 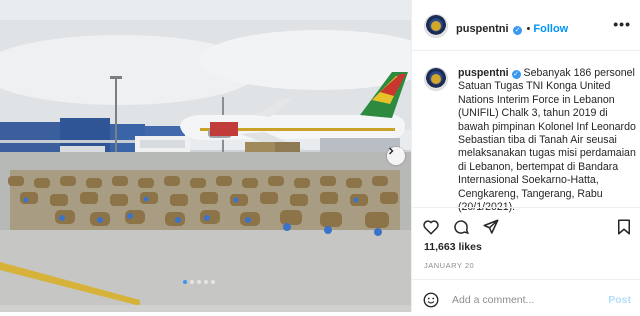 I want to click on next-slide-button, so click(x=396, y=156).